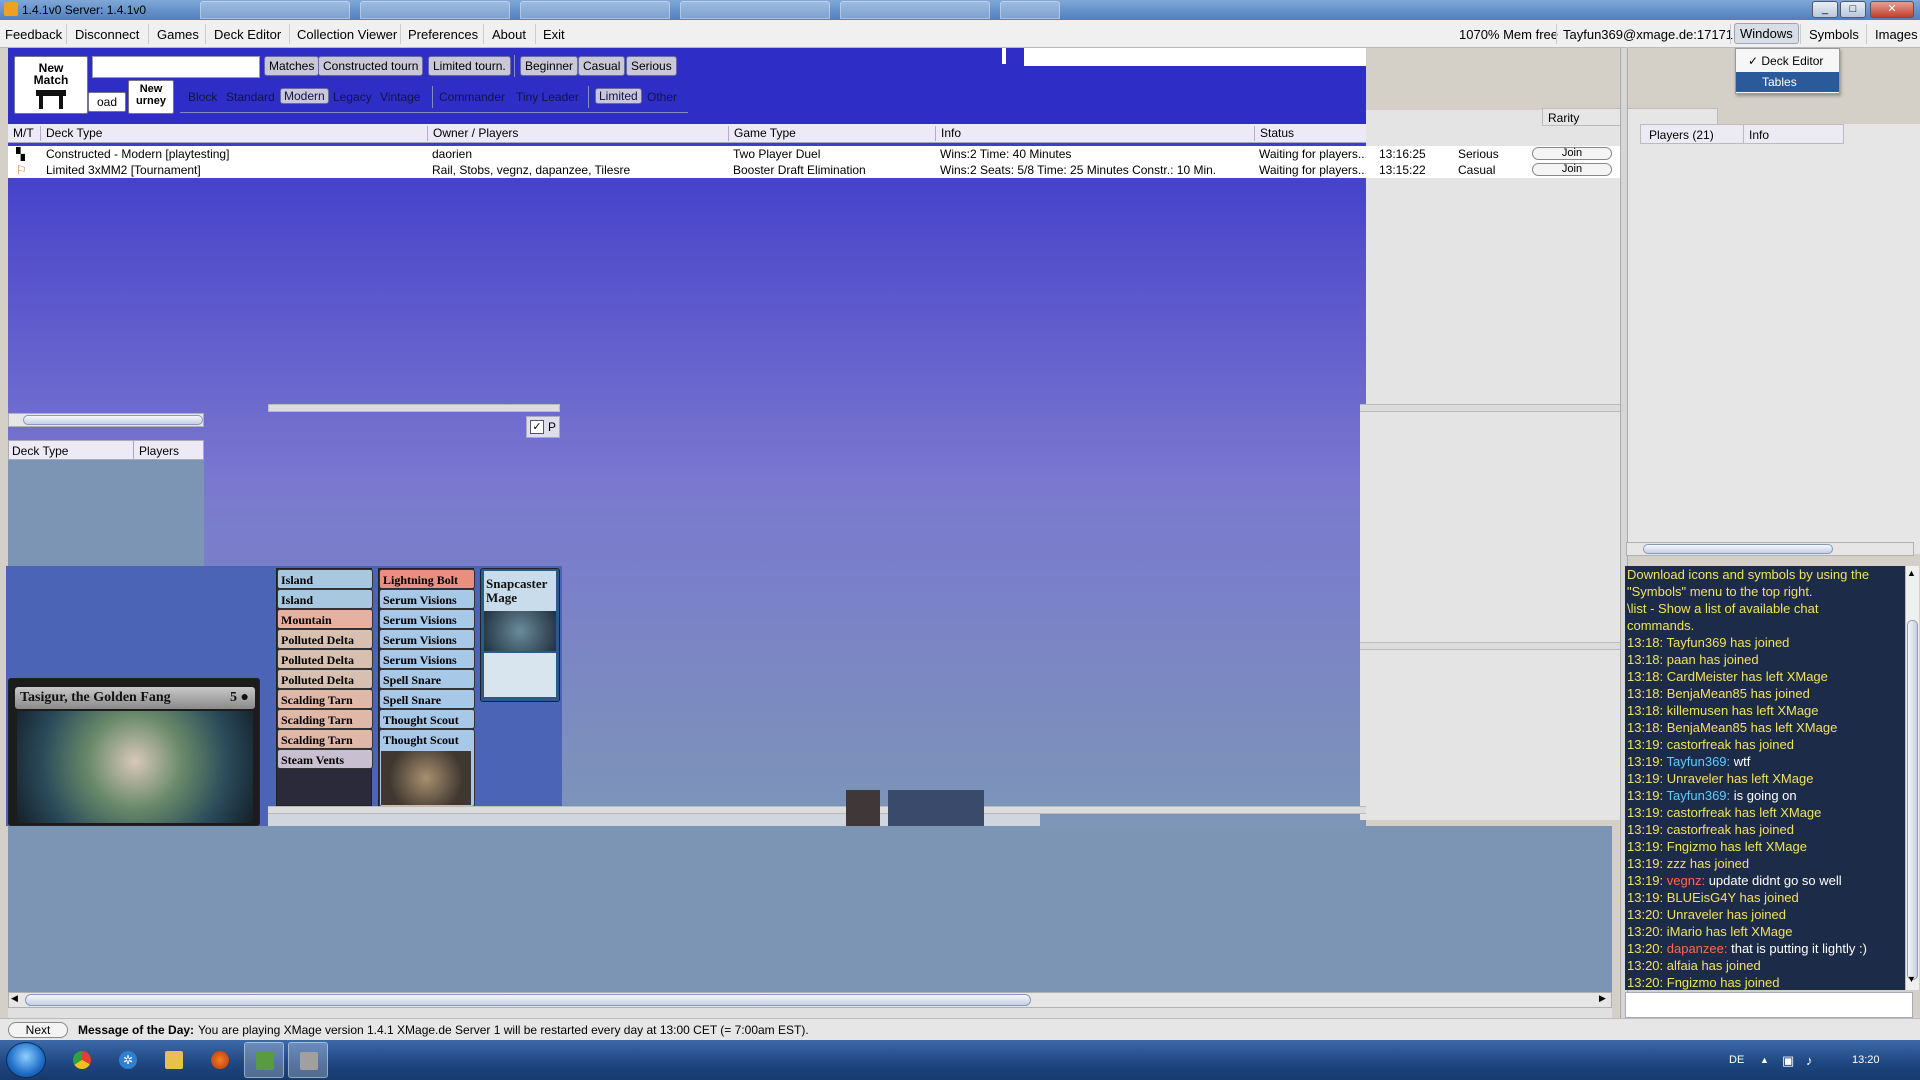  What do you see at coordinates (427, 579) in the screenshot?
I see `stack-card: Lightning Bolt` at bounding box center [427, 579].